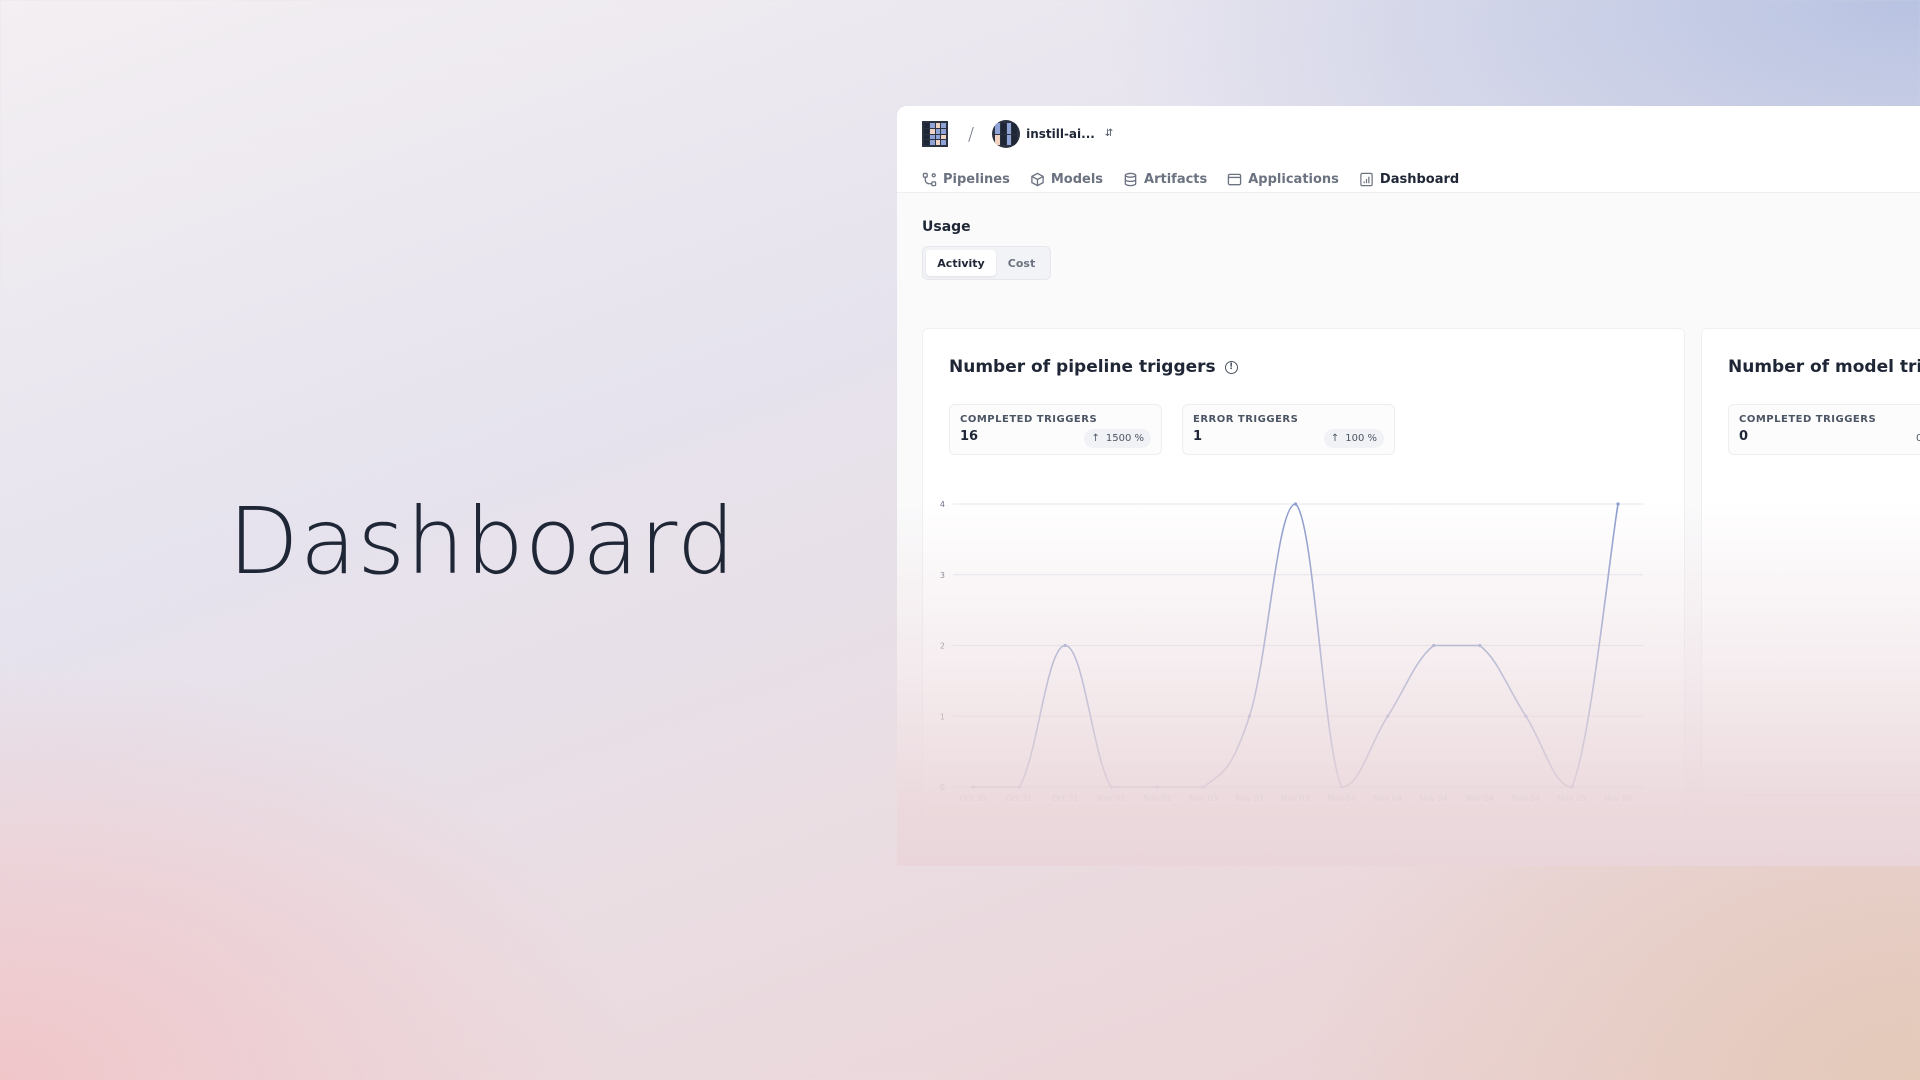 Image resolution: width=1920 pixels, height=1080 pixels. Describe the element at coordinates (961, 263) in the screenshot. I see `activity-toggle-button: Activity` at that location.